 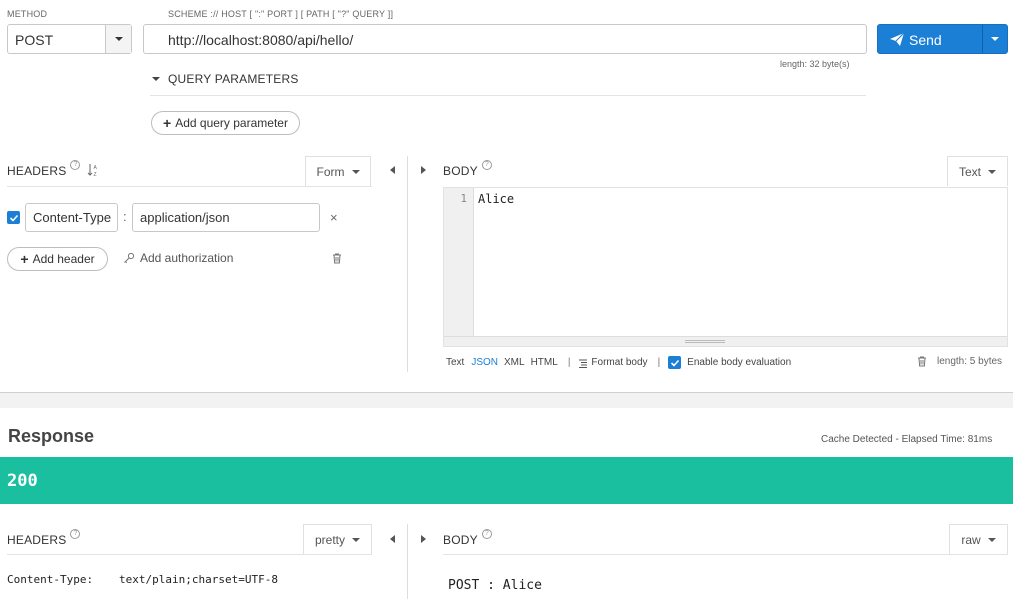 I want to click on request-body-title: BODY ?, so click(x=467, y=169).